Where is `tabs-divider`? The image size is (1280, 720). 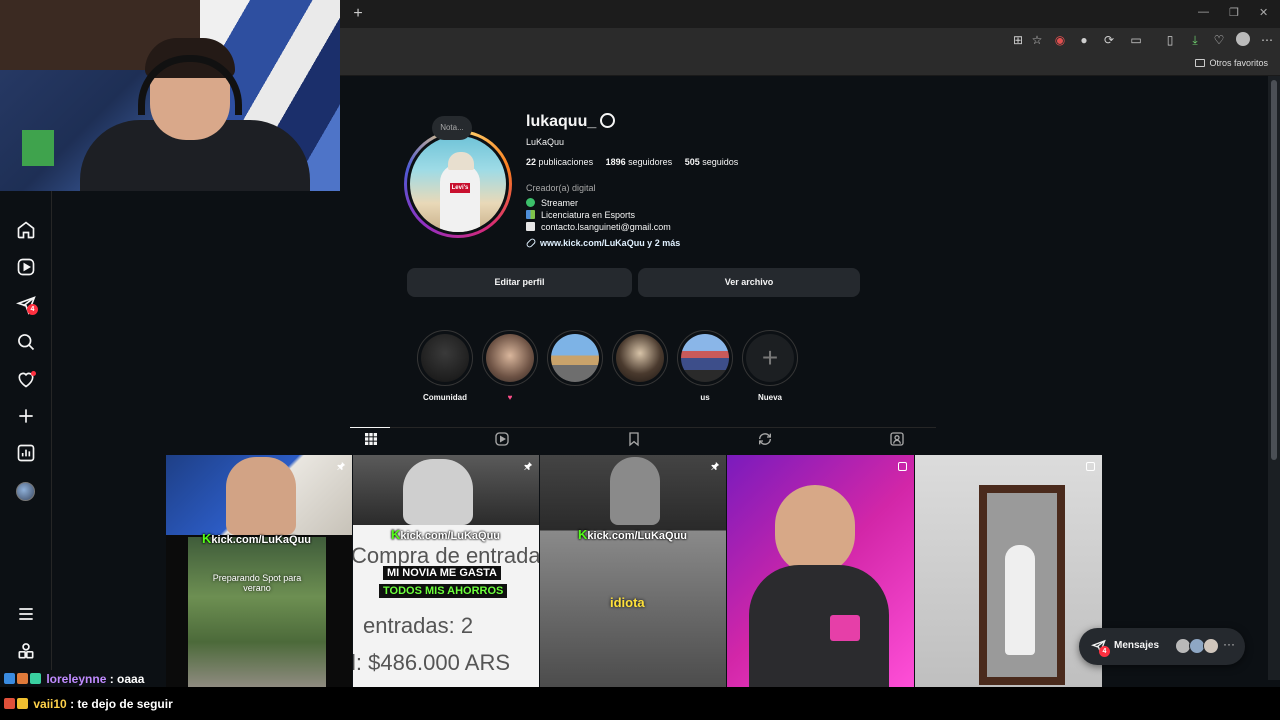
tabs-divider is located at coordinates (643, 427).